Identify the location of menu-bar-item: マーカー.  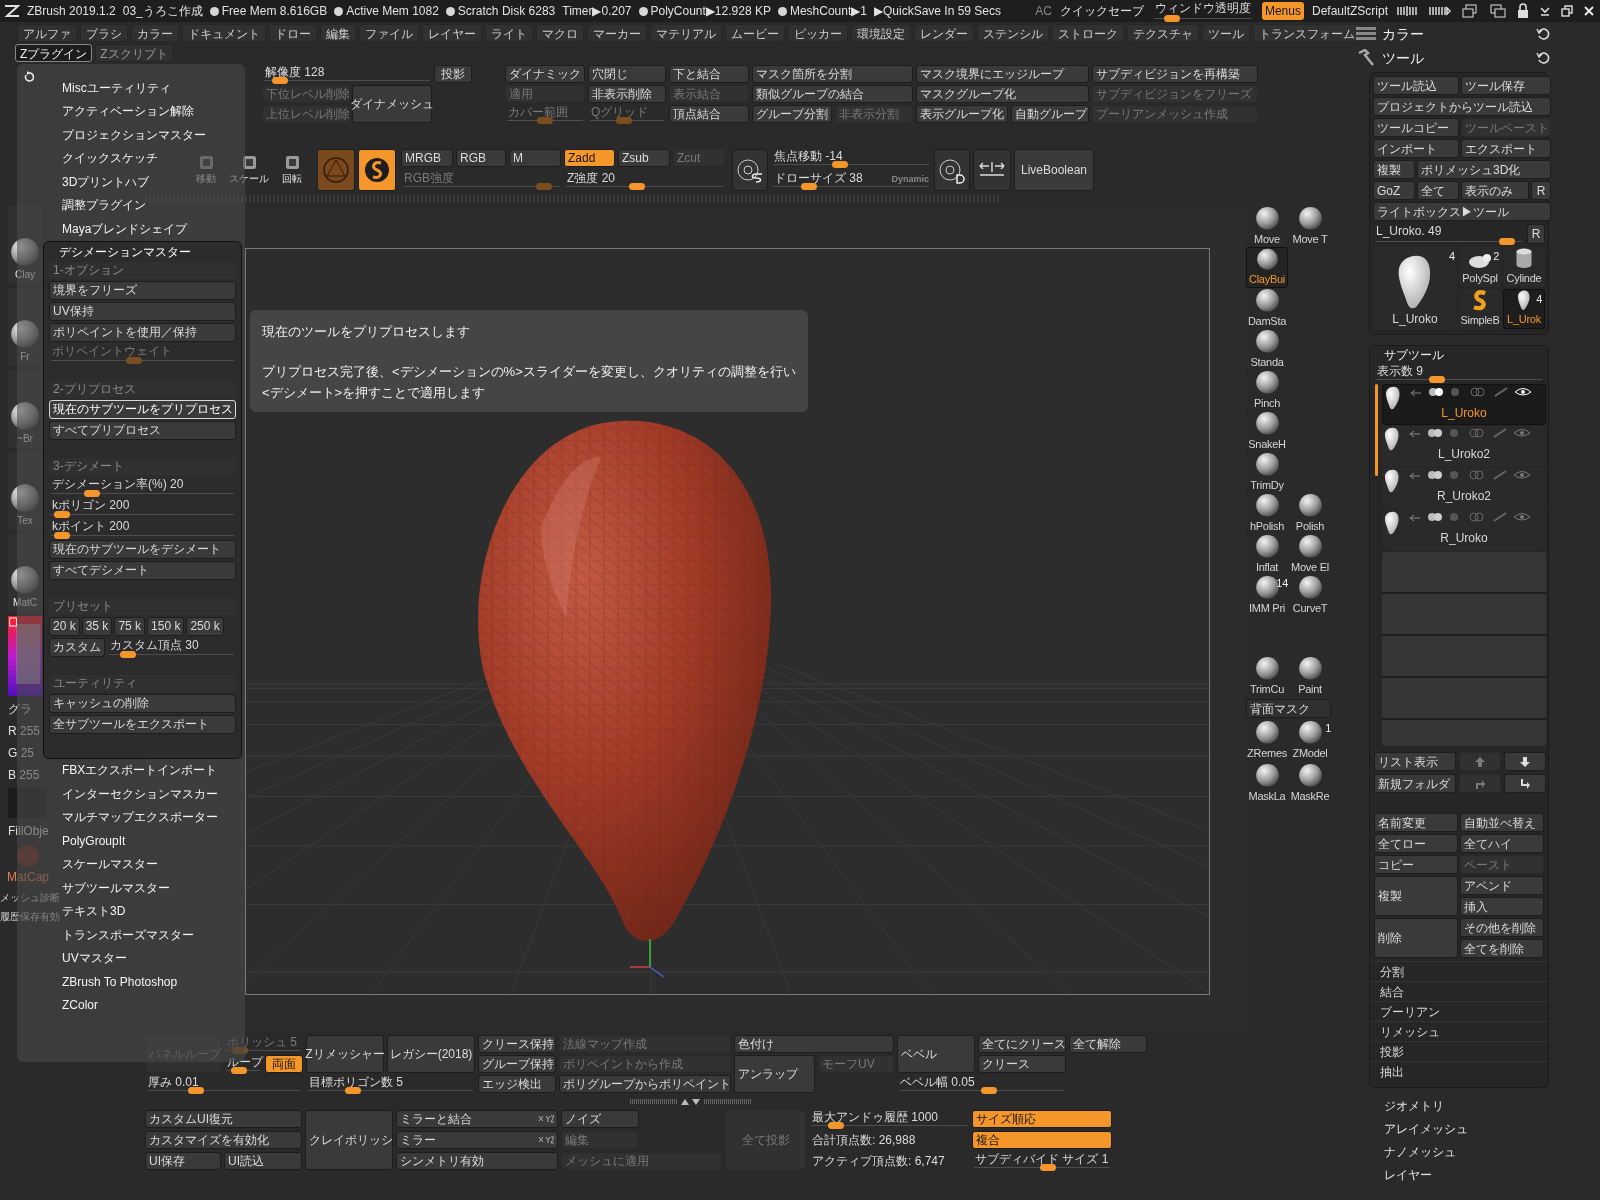
(617, 32).